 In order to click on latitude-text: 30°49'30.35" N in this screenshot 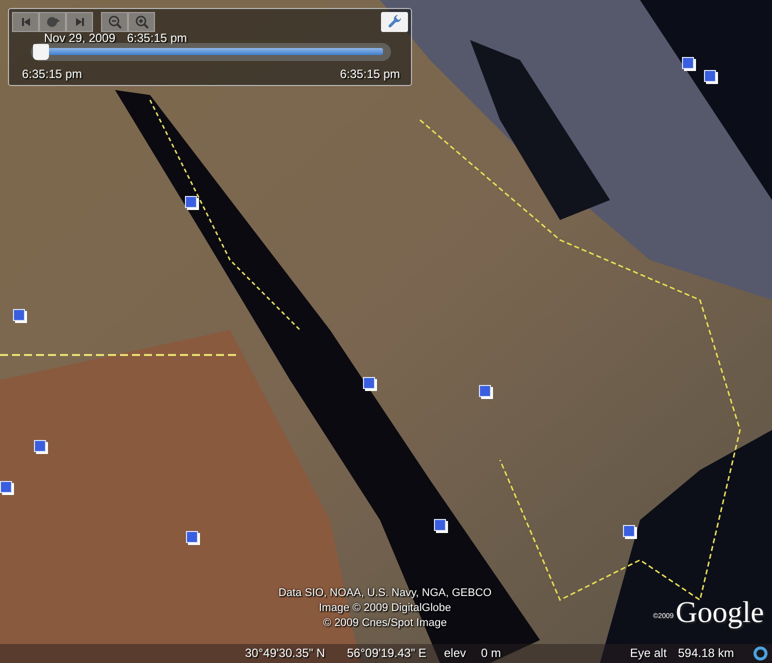, I will do `click(285, 653)`.